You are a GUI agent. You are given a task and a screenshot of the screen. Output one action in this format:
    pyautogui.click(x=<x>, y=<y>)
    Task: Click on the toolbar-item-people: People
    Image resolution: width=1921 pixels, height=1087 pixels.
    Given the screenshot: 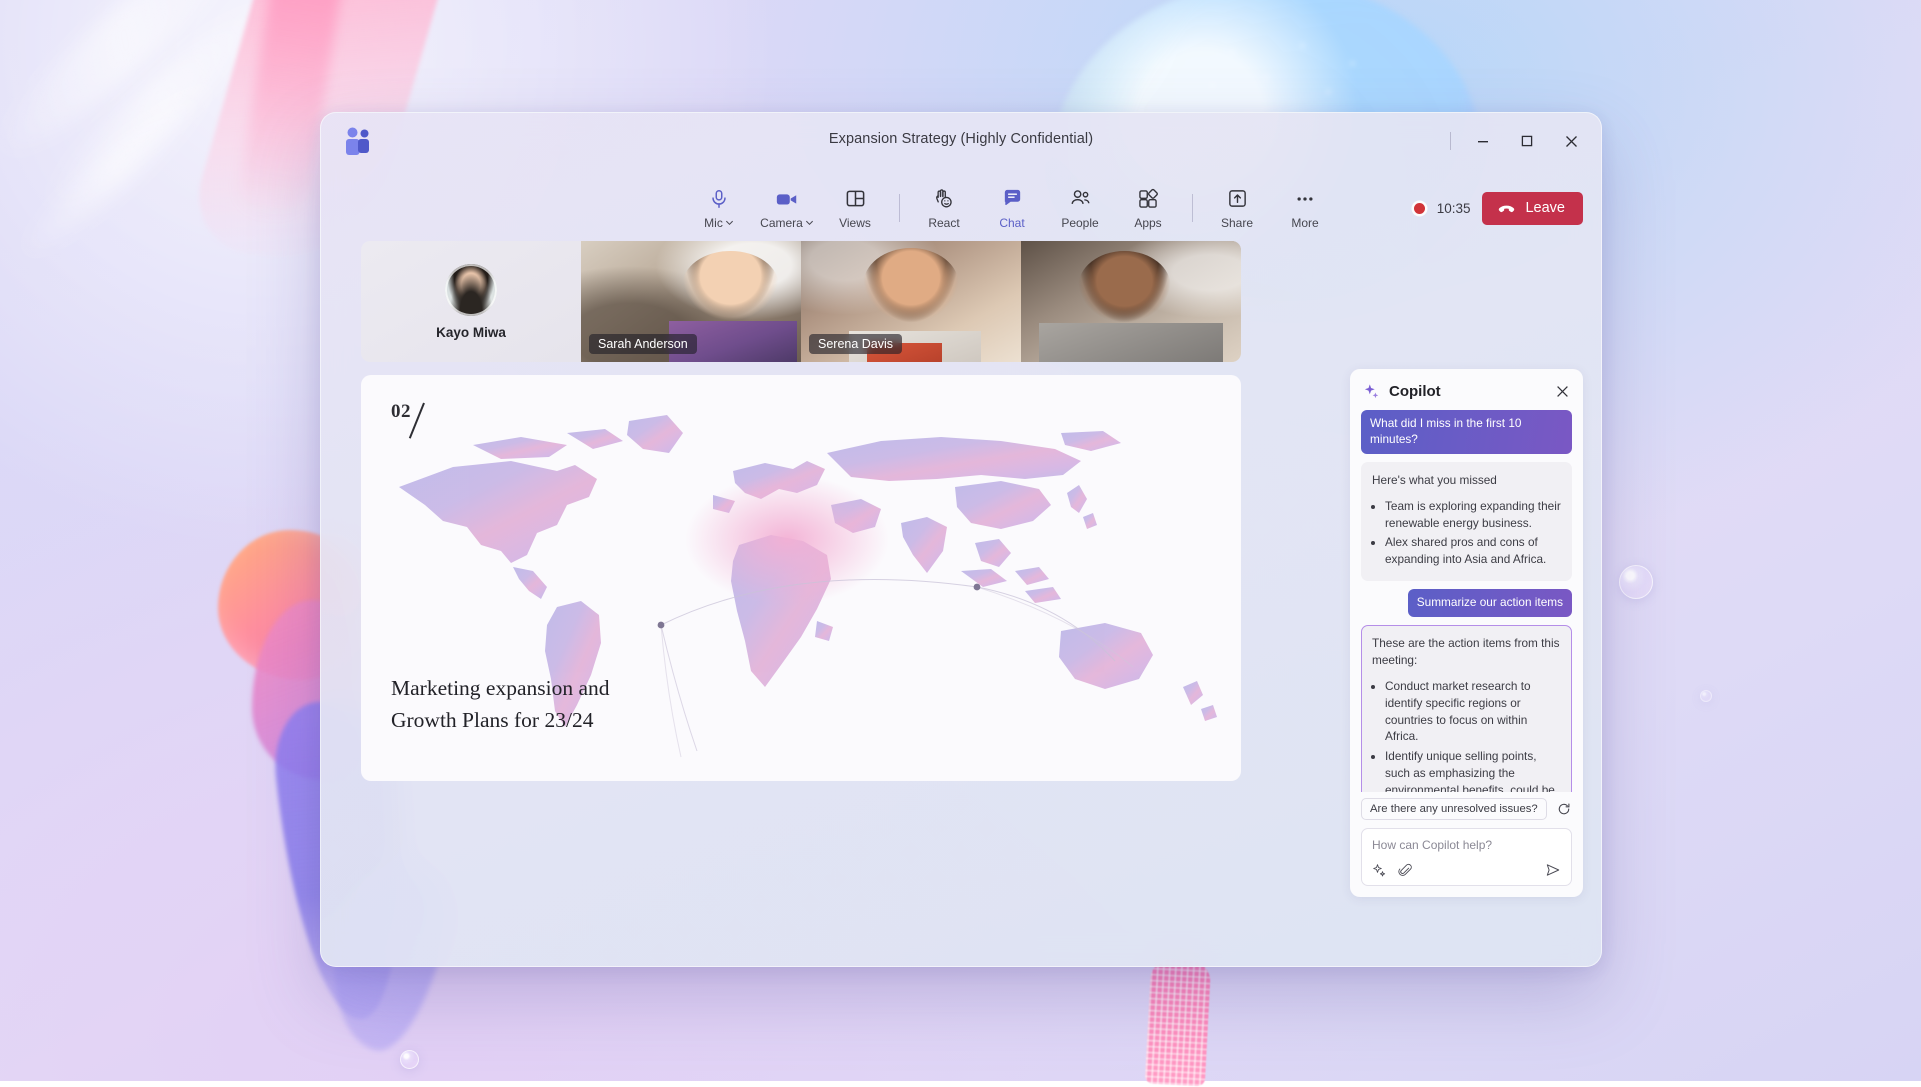 What is the action you would take?
    pyautogui.click(x=1080, y=208)
    